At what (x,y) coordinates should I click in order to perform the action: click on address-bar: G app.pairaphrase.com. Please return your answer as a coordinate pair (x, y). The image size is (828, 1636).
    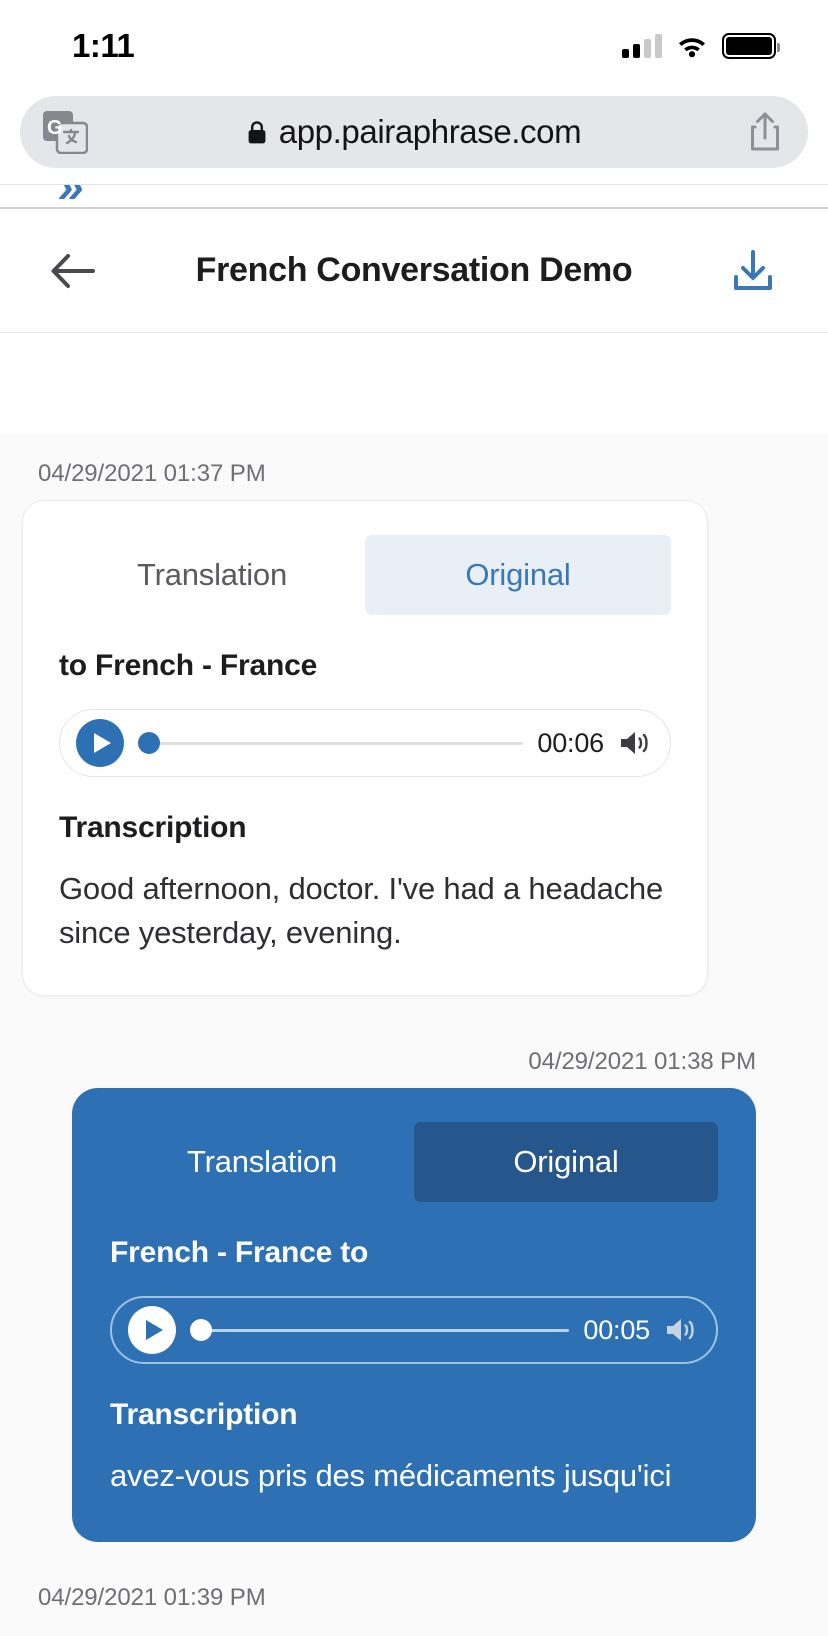
    Looking at the image, I should click on (414, 132).